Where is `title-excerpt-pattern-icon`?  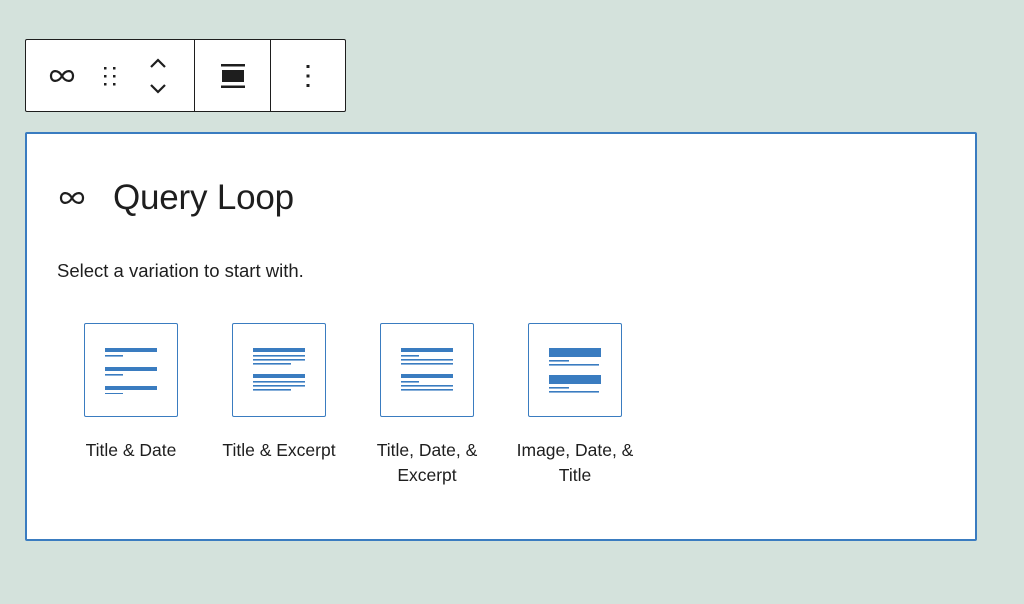 title-excerpt-pattern-icon is located at coordinates (279, 369).